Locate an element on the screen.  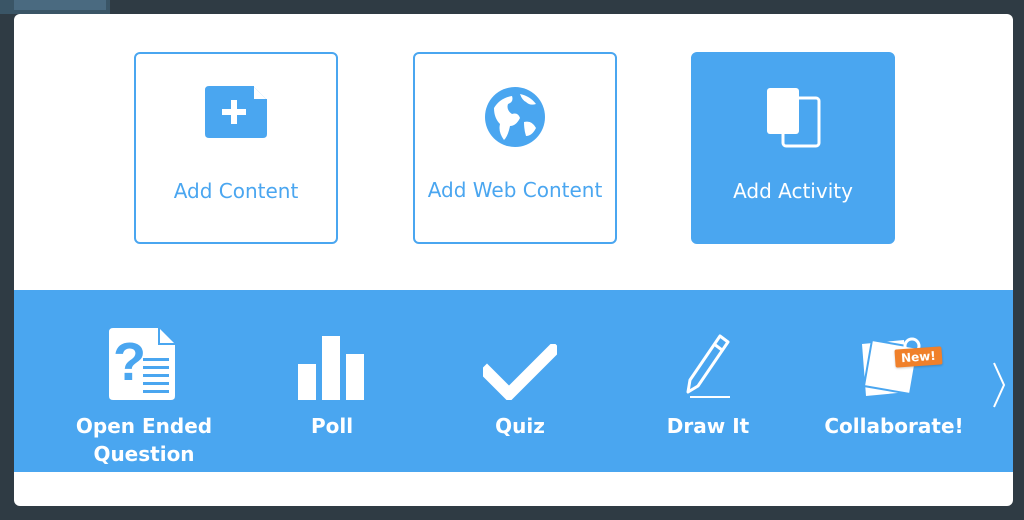
add-web-content-card: Add Web Content is located at coordinates (515, 148).